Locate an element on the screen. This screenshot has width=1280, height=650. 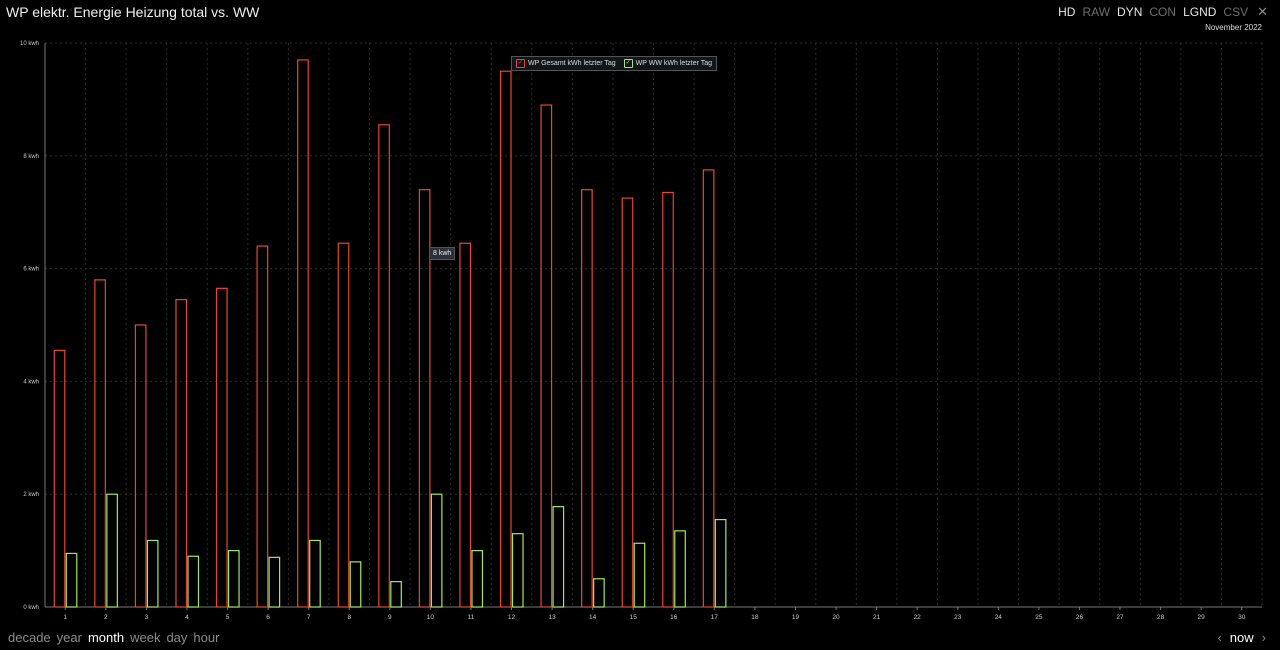
y-tick-label: 4 kwh is located at coordinates (31, 382).